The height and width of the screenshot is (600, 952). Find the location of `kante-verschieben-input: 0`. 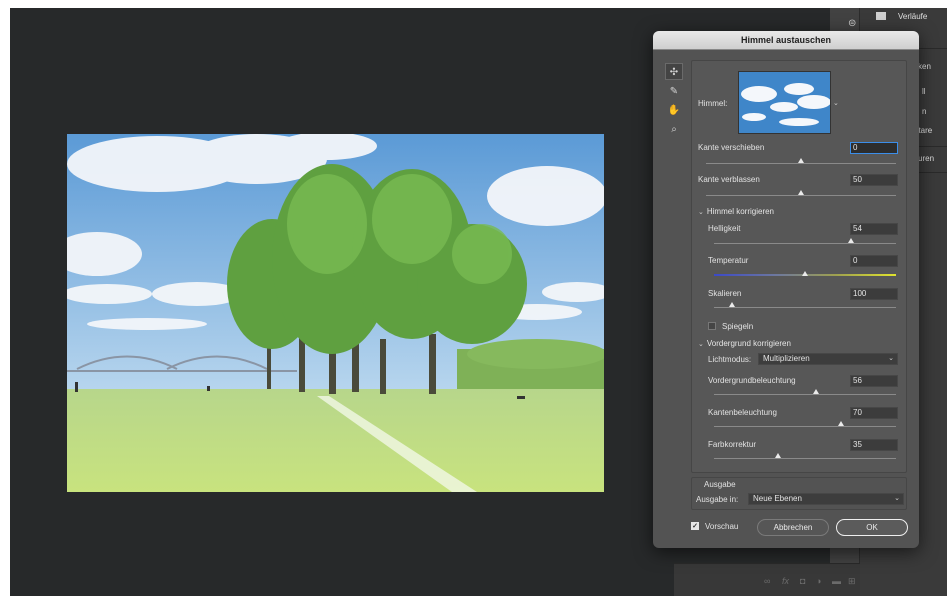

kante-verschieben-input: 0 is located at coordinates (874, 148).